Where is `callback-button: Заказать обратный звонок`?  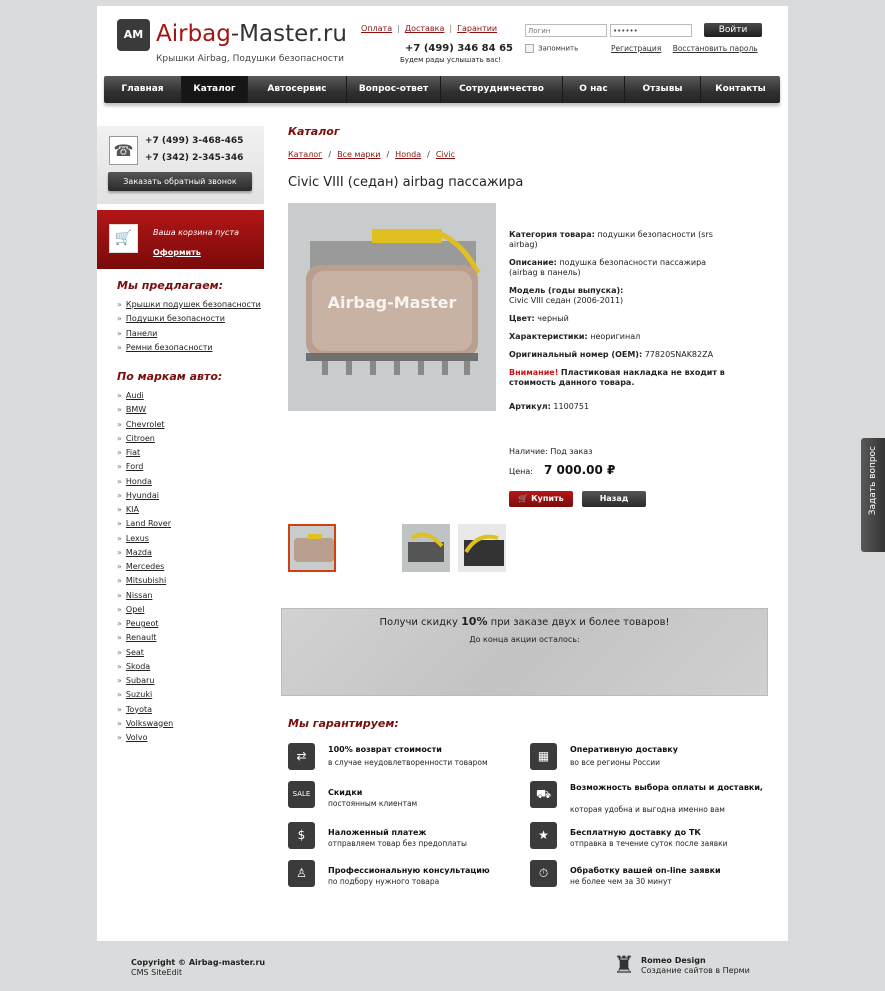
callback-button: Заказать обратный звонок is located at coordinates (180, 181).